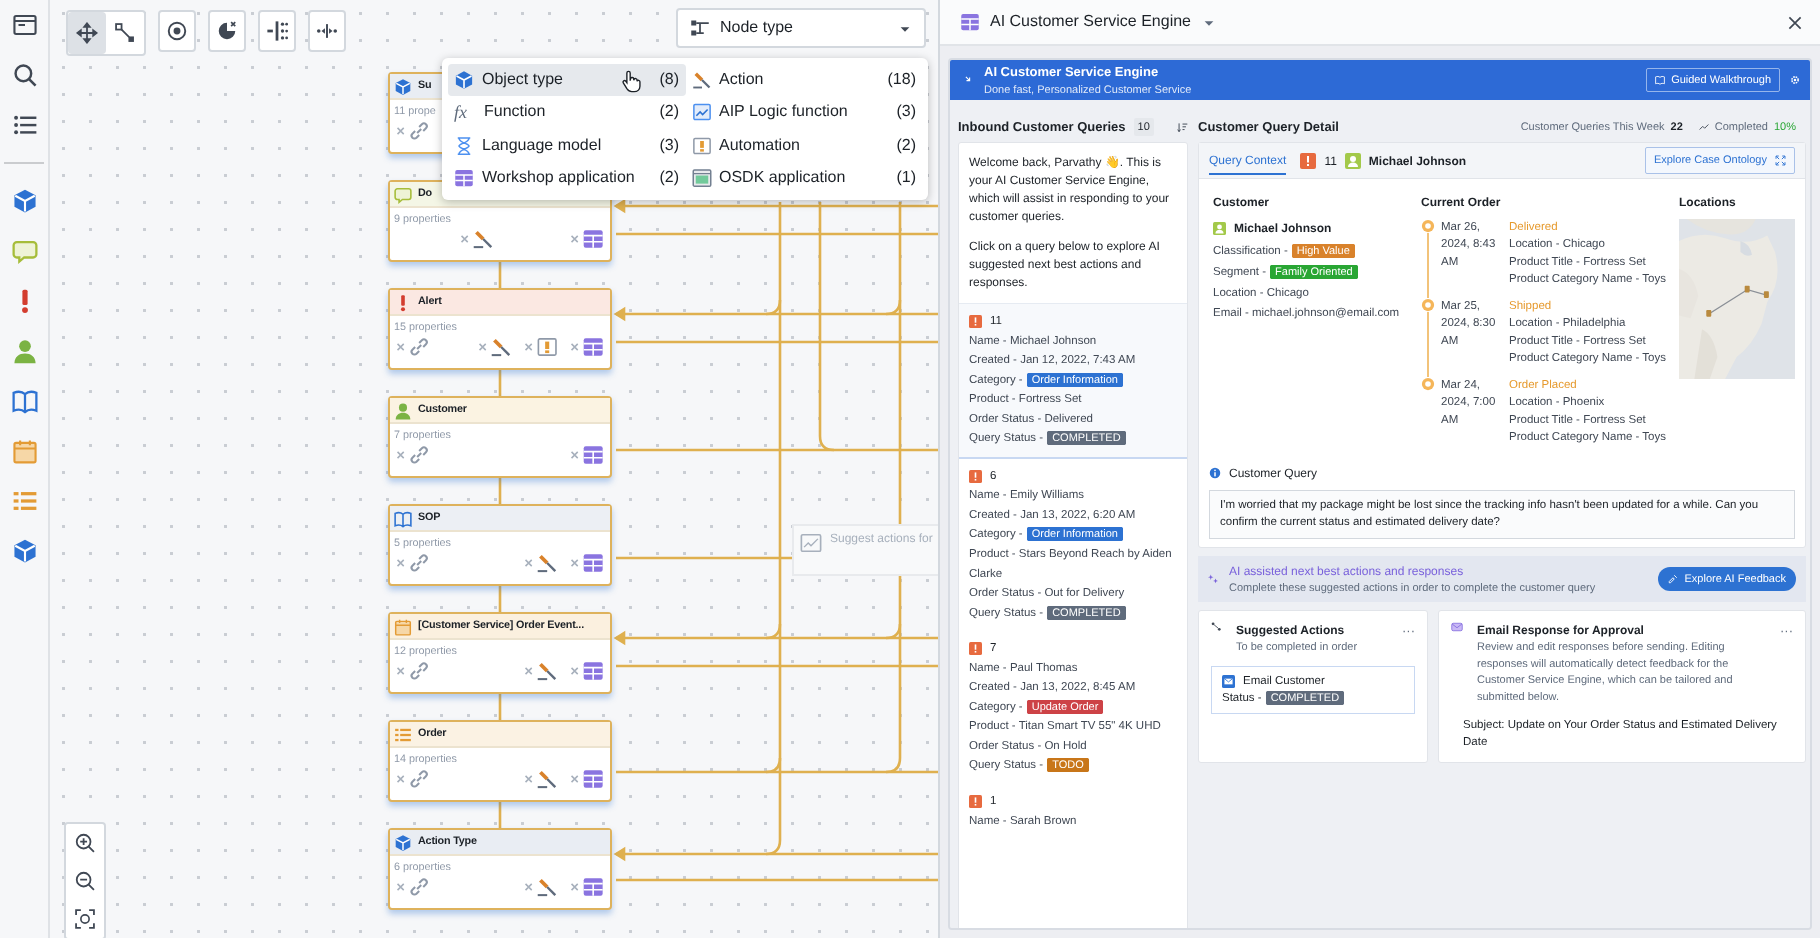  What do you see at coordinates (566, 145) in the screenshot?
I see `menu-item: Language model (3)` at bounding box center [566, 145].